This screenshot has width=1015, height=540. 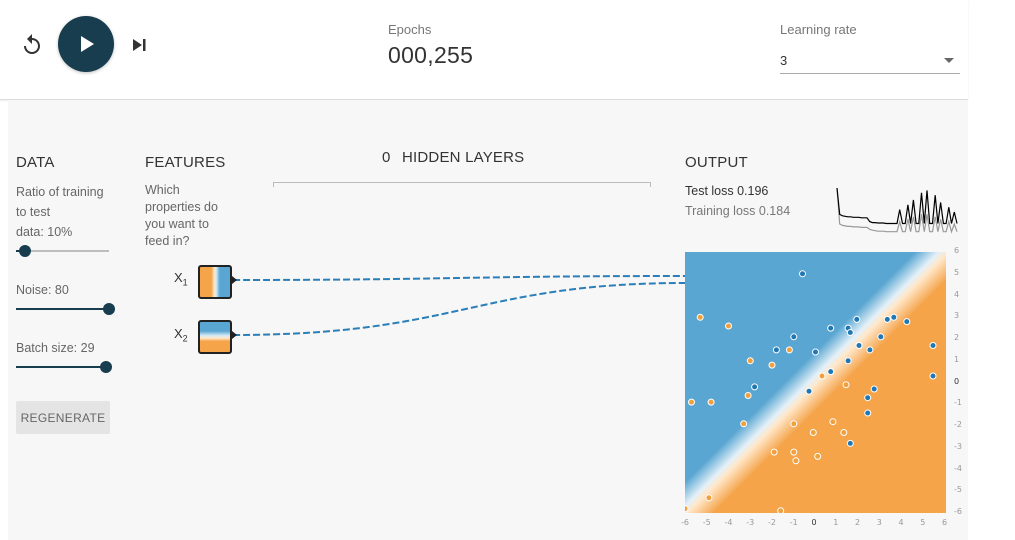 I want to click on x-axis-tick: -1, so click(x=793, y=522).